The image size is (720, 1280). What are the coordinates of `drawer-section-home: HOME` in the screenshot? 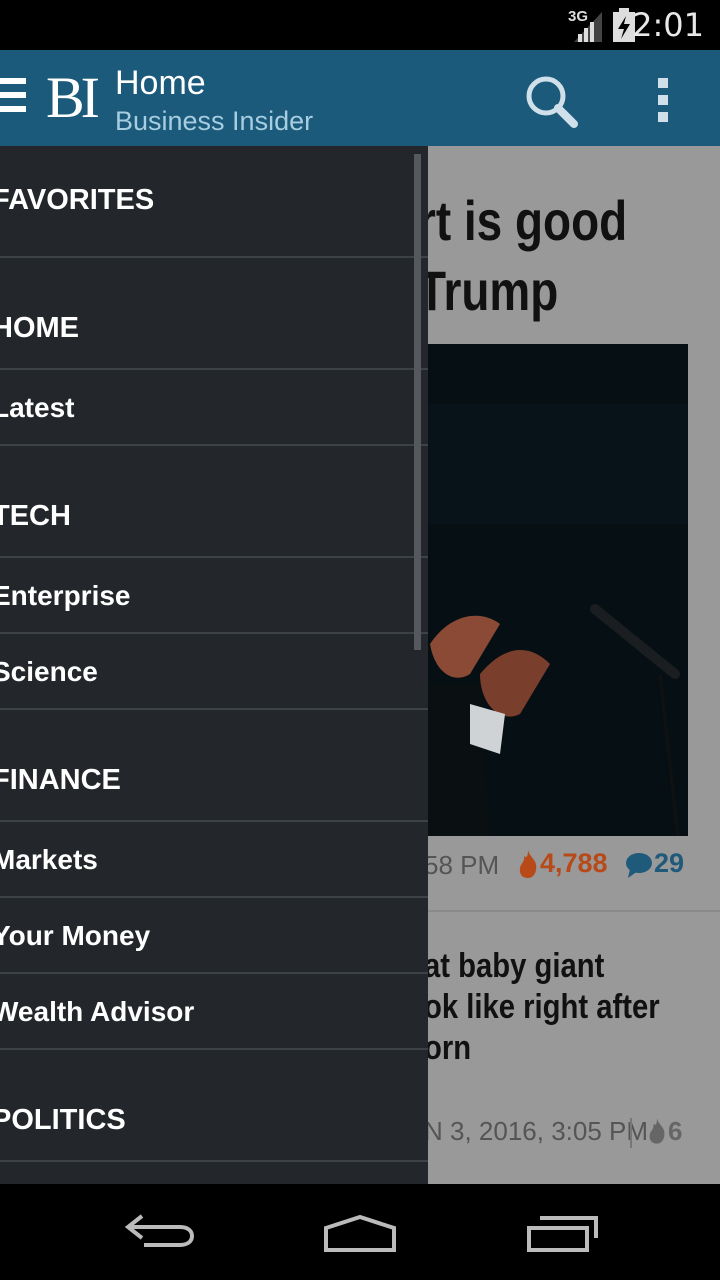 It's located at (214, 313).